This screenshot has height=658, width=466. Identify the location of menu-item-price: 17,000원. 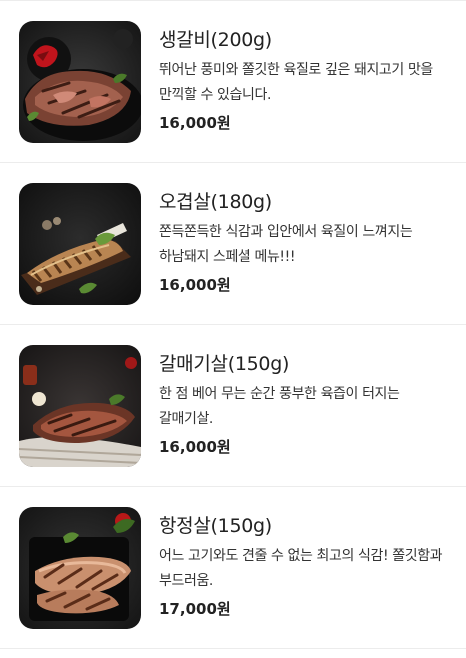
(195, 609).